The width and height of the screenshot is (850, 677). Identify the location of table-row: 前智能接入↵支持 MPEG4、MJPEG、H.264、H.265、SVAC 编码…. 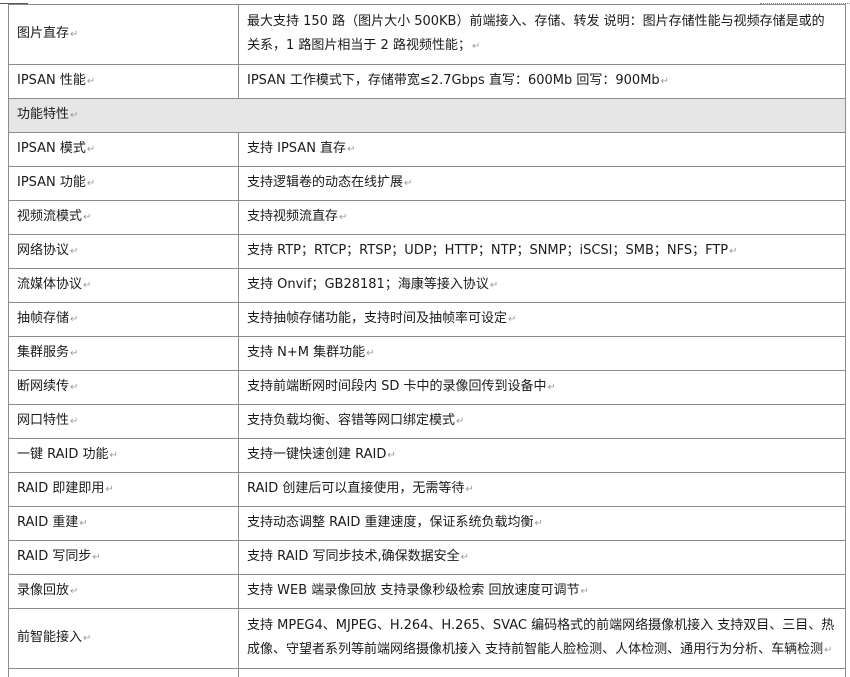
(427, 639).